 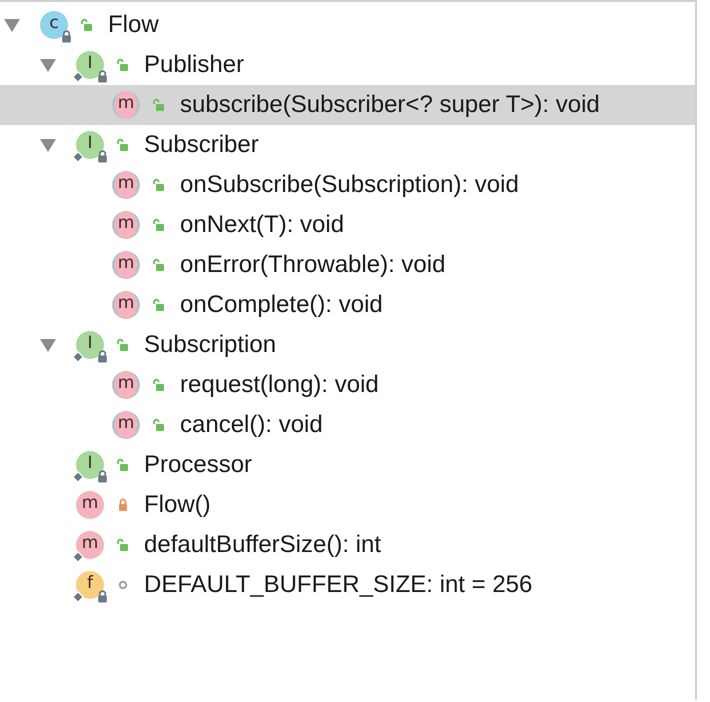 What do you see at coordinates (251, 425) in the screenshot?
I see `tree-item-label: cancel(): void` at bounding box center [251, 425].